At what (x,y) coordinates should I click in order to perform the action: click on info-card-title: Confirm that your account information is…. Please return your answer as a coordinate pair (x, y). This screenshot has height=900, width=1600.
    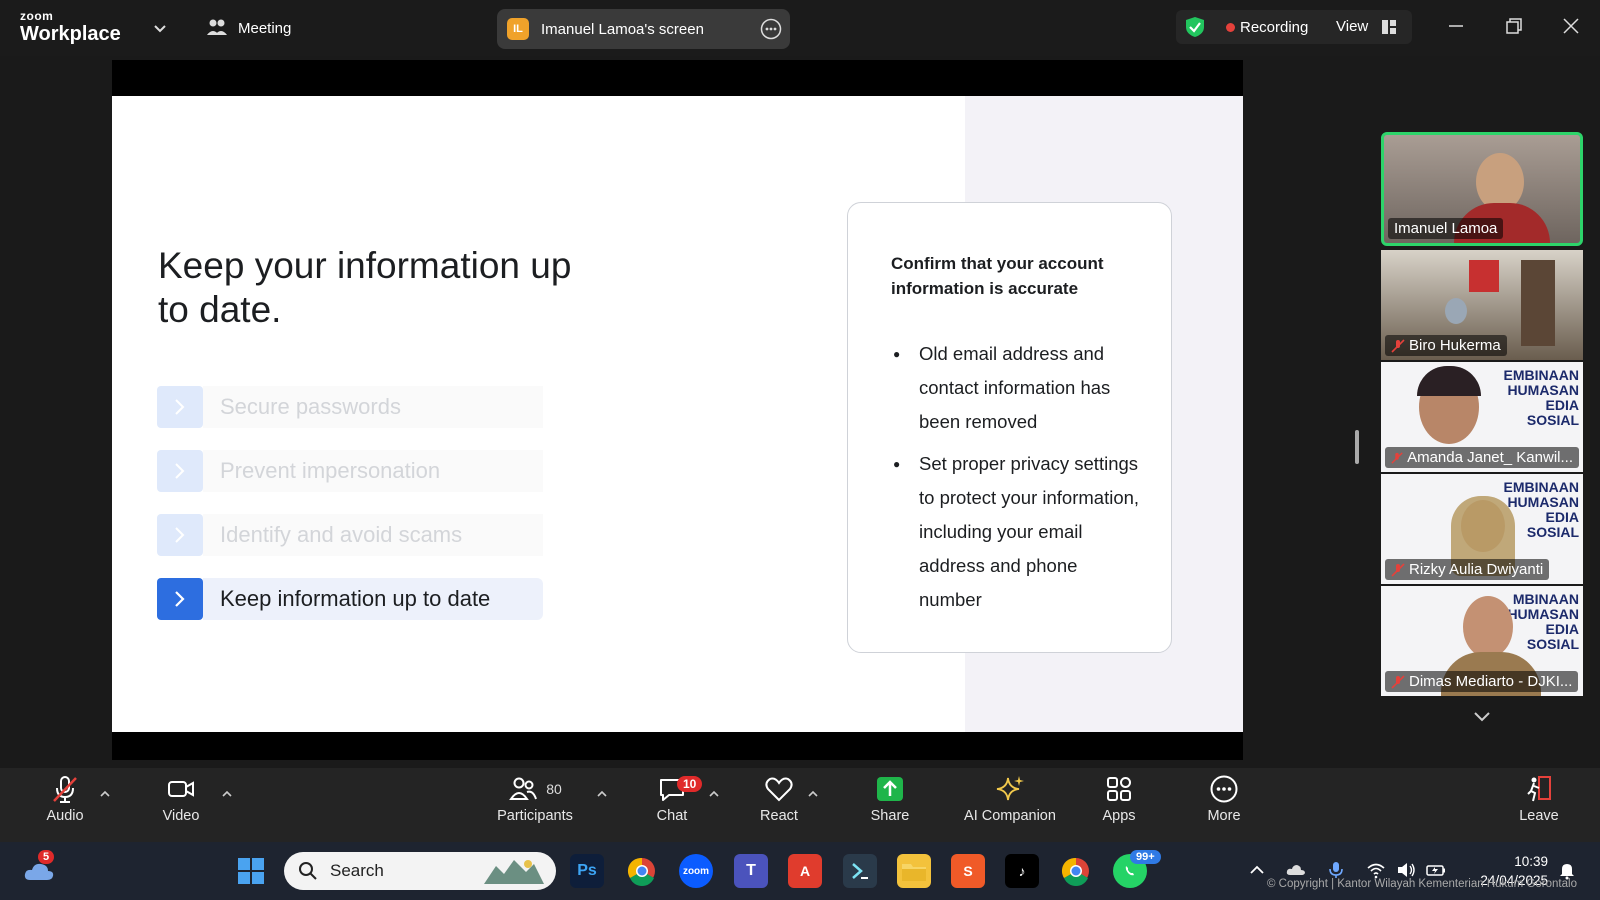
    Looking at the image, I should click on (997, 276).